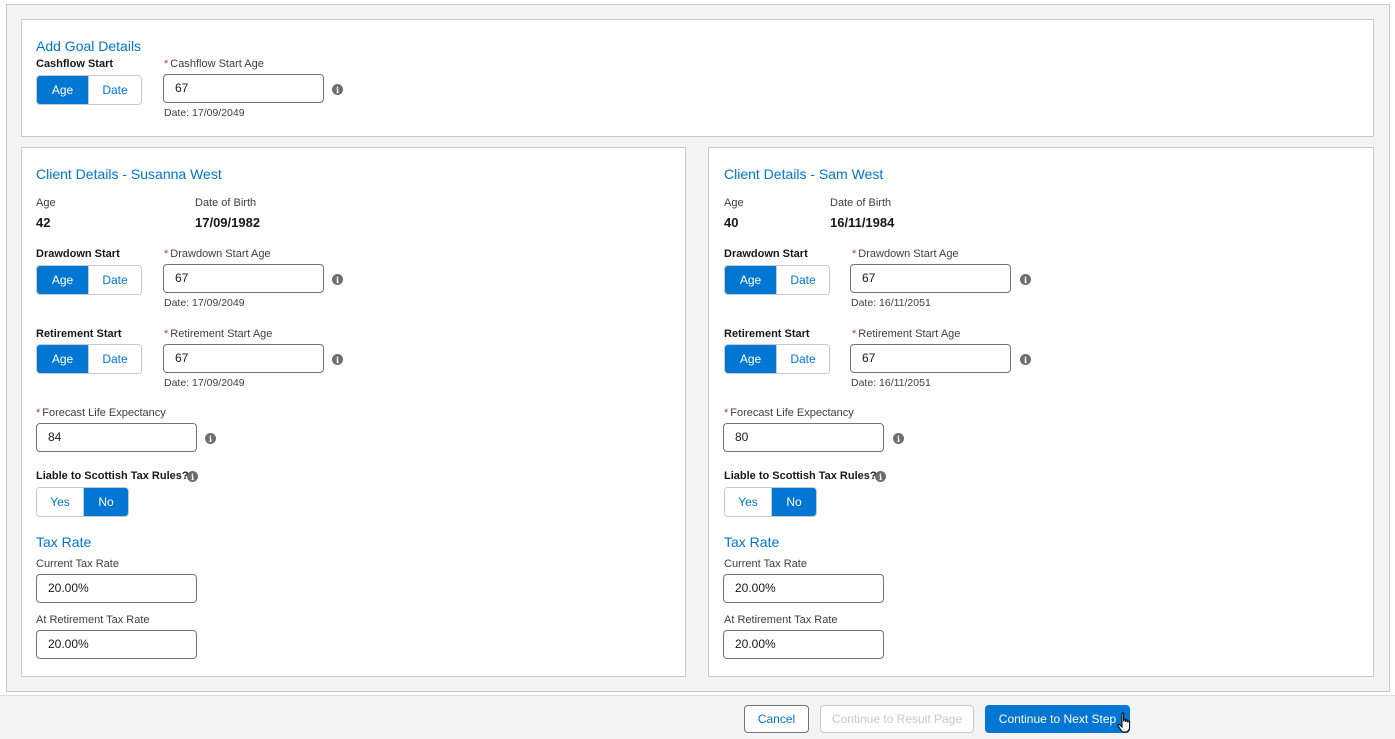 The width and height of the screenshot is (1395, 739). What do you see at coordinates (776, 719) in the screenshot?
I see `cancel-button: Cancel` at bounding box center [776, 719].